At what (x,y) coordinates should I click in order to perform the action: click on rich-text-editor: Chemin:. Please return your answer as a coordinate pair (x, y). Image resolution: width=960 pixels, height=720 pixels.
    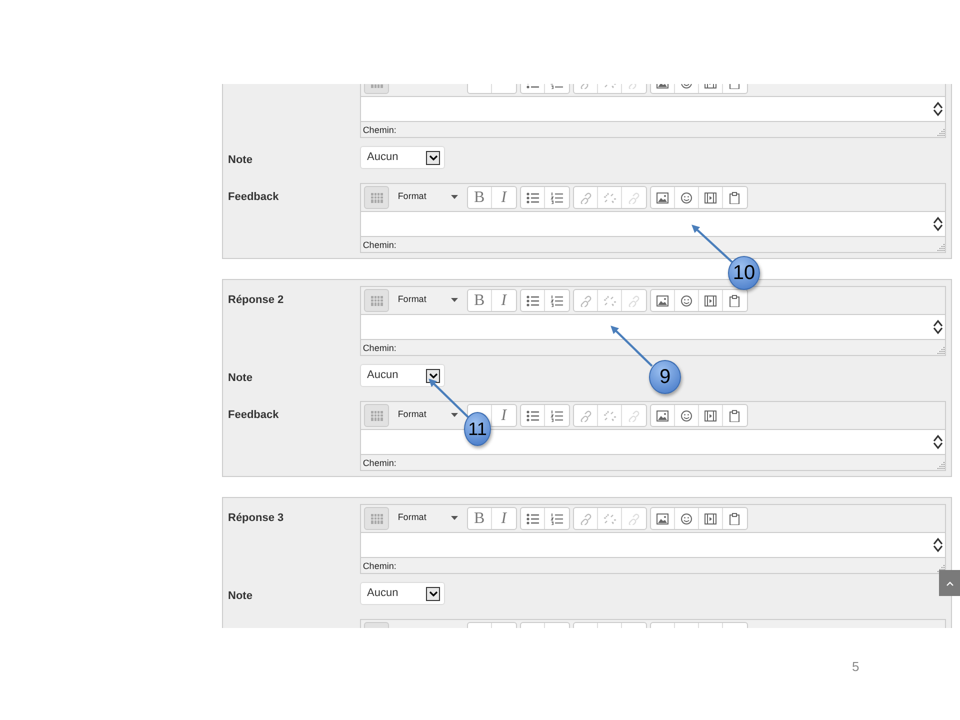
    Looking at the image, I should click on (653, 111).